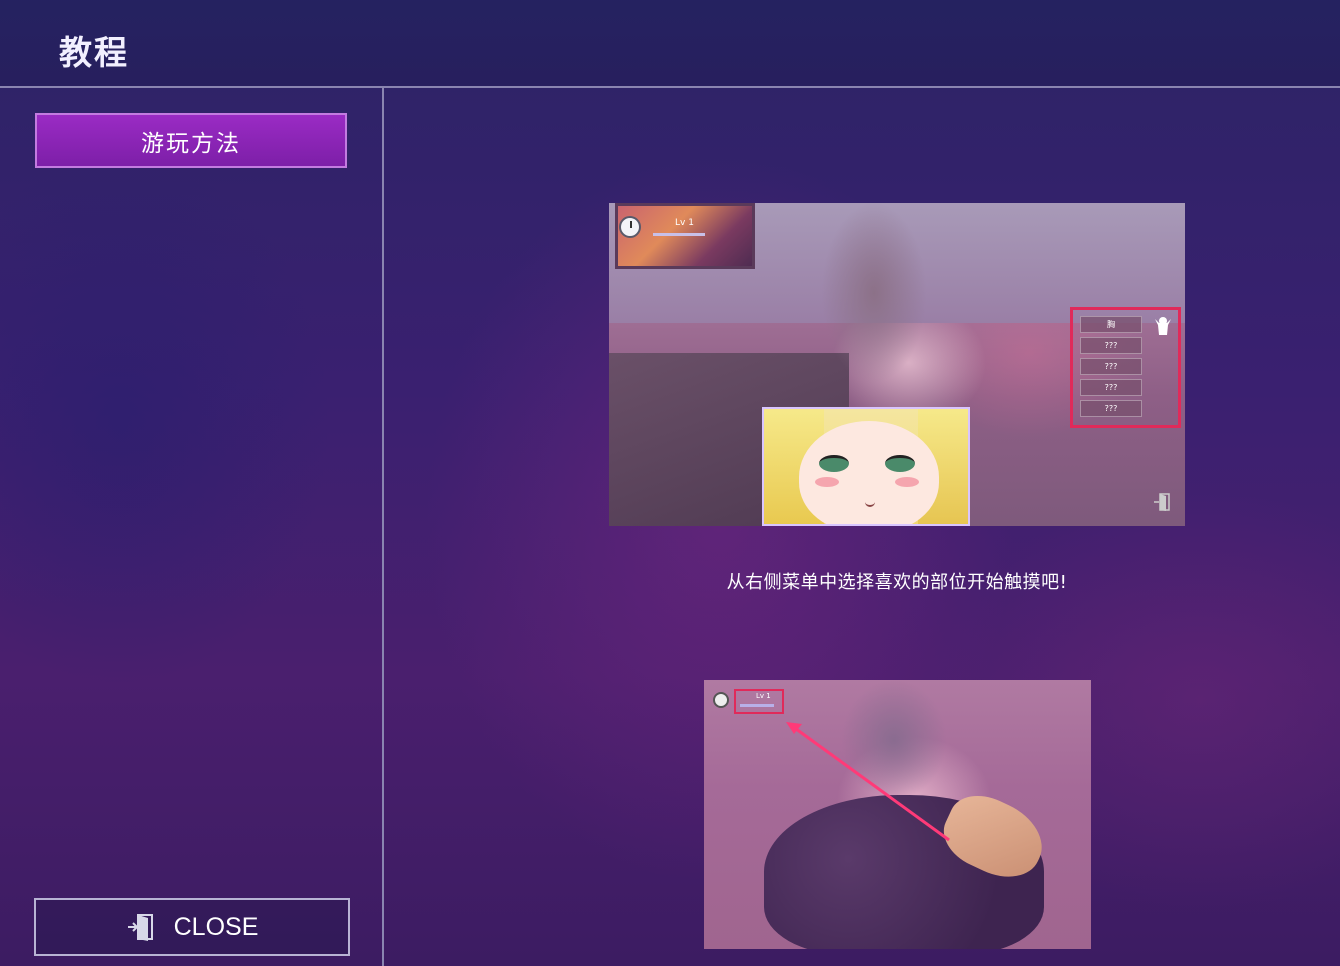 The height and width of the screenshot is (966, 1340). Describe the element at coordinates (684, 223) in the screenshot. I see `level-label: Lv 1` at that location.